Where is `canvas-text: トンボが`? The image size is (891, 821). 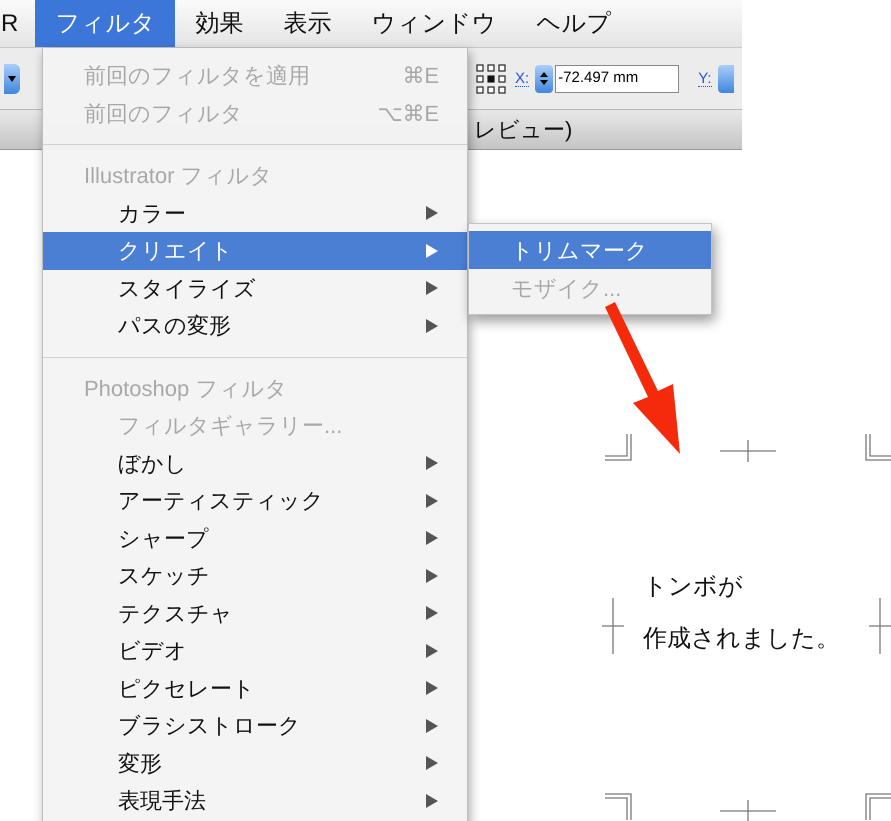 canvas-text: トンボが is located at coordinates (693, 587).